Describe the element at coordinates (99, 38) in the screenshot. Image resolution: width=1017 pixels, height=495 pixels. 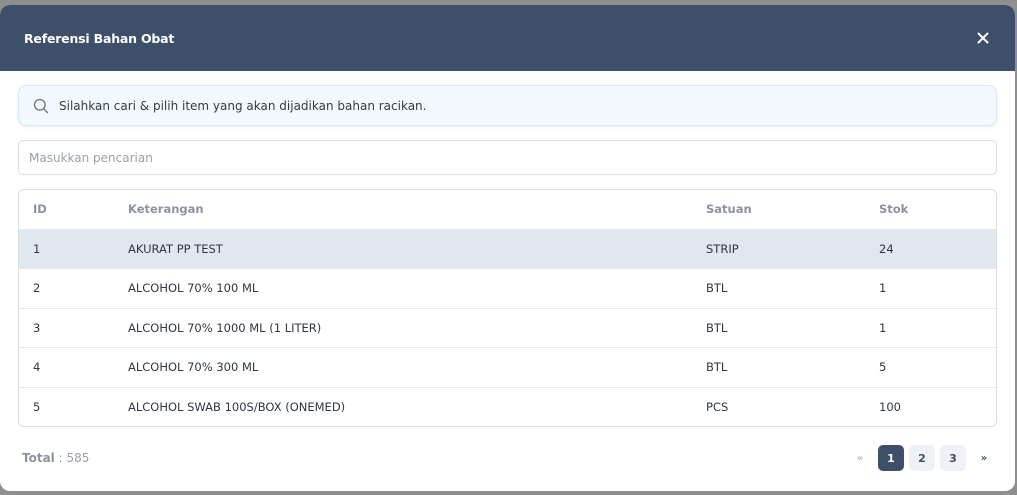
I see `modal-title: Referensi Bahan Obat` at that location.